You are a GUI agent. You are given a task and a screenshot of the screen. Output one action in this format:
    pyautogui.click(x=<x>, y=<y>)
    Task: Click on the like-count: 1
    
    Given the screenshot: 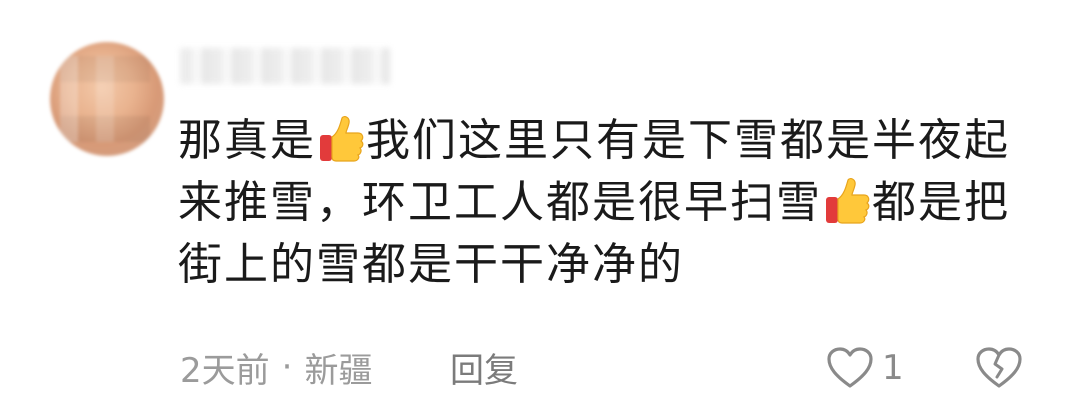 What is the action you would take?
    pyautogui.click(x=893, y=368)
    